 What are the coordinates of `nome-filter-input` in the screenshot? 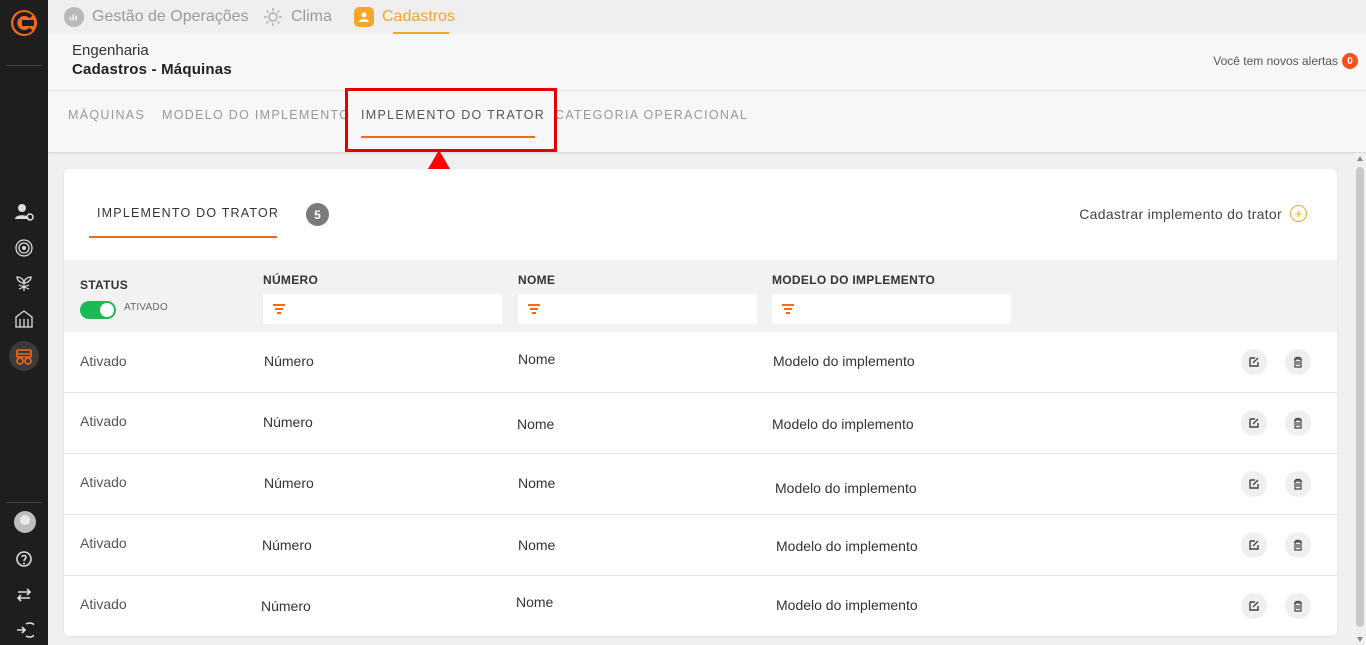 It's located at (637, 309).